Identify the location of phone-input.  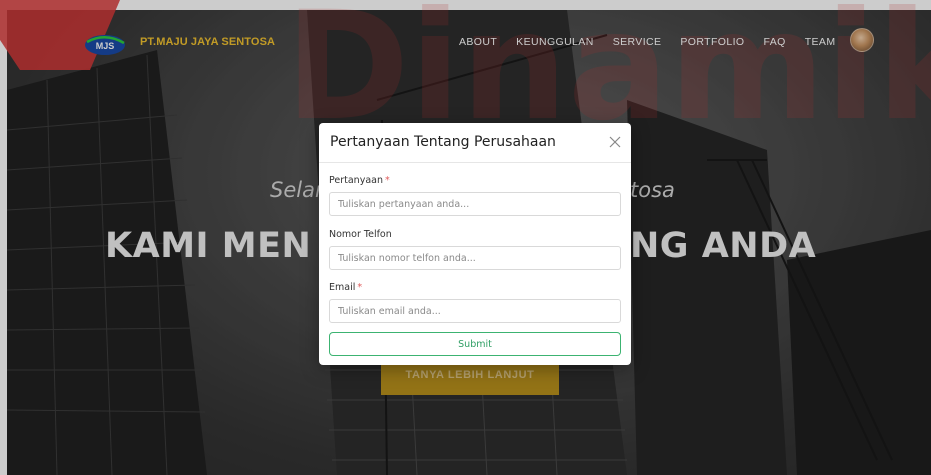
(475, 258).